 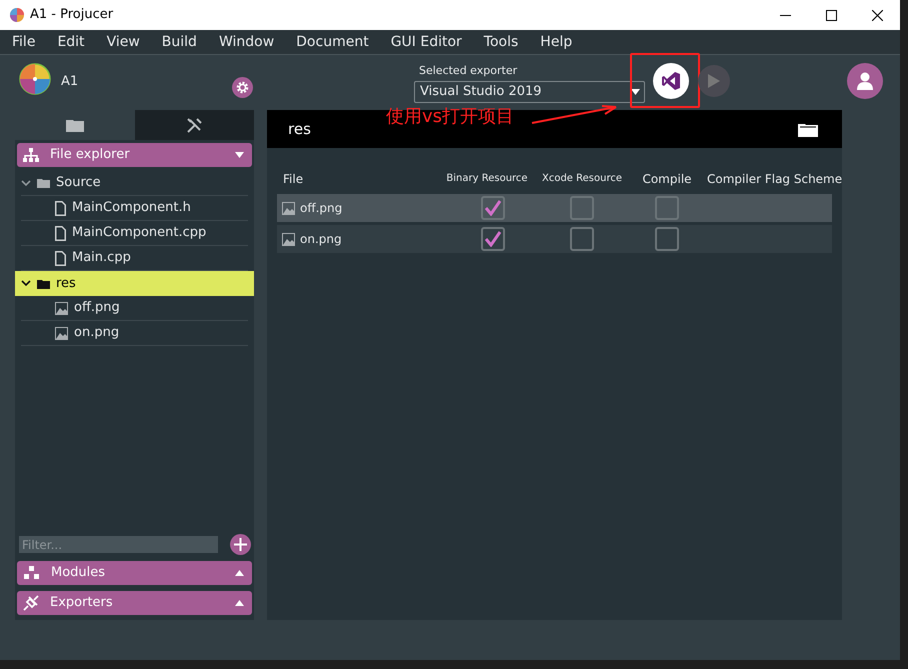 What do you see at coordinates (321, 208) in the screenshot?
I see `file-name: off.png` at bounding box center [321, 208].